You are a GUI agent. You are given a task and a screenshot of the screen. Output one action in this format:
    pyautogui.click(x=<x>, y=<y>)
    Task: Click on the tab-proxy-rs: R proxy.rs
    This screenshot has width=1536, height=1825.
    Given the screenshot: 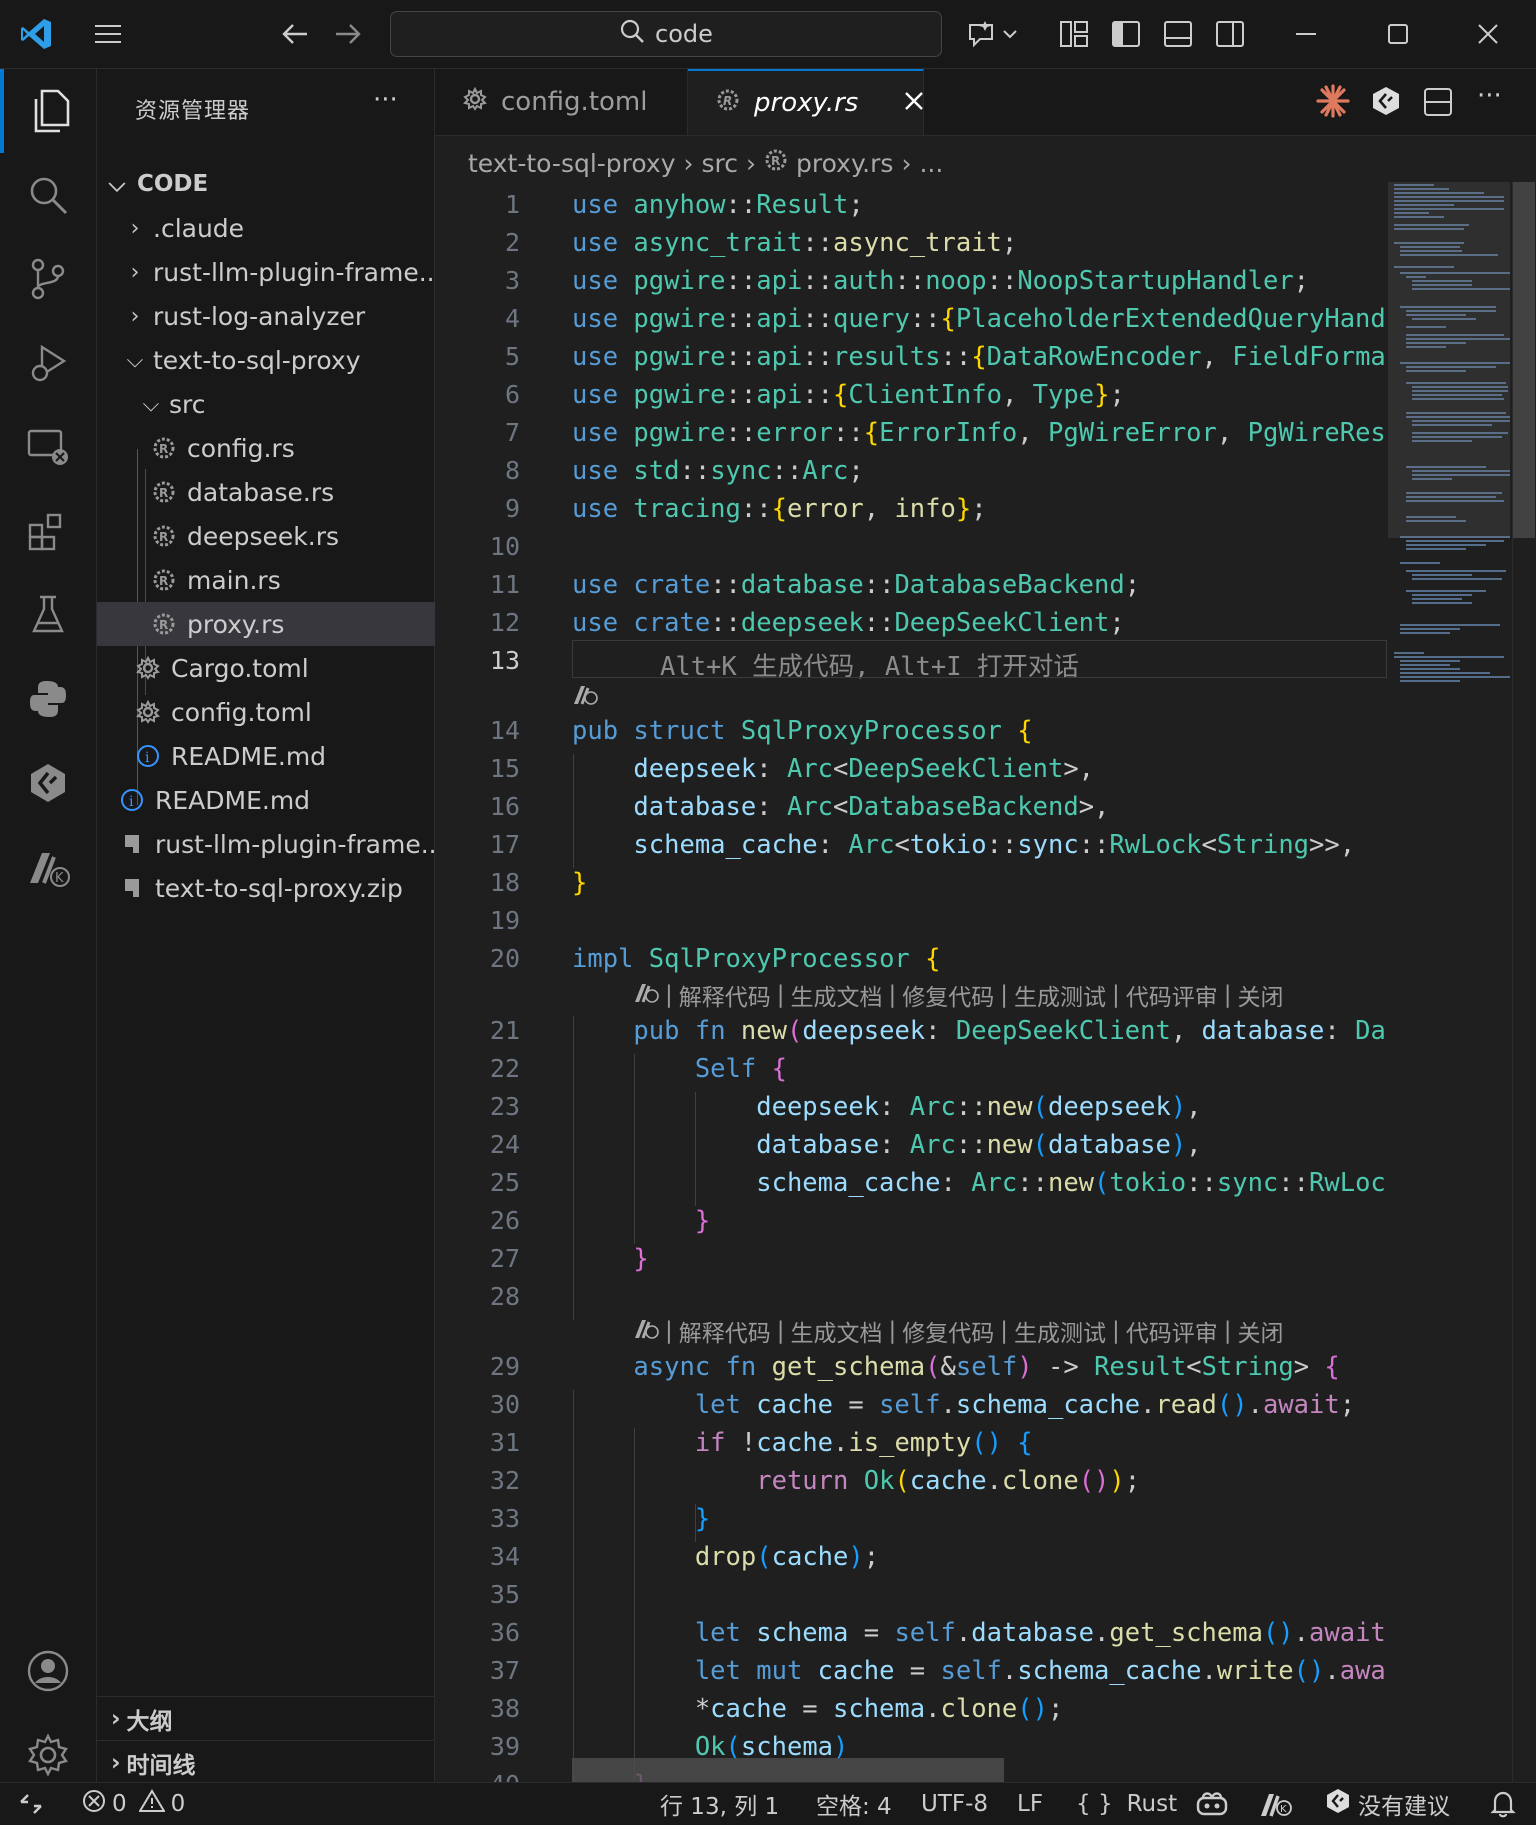 What is the action you would take?
    pyautogui.click(x=806, y=102)
    